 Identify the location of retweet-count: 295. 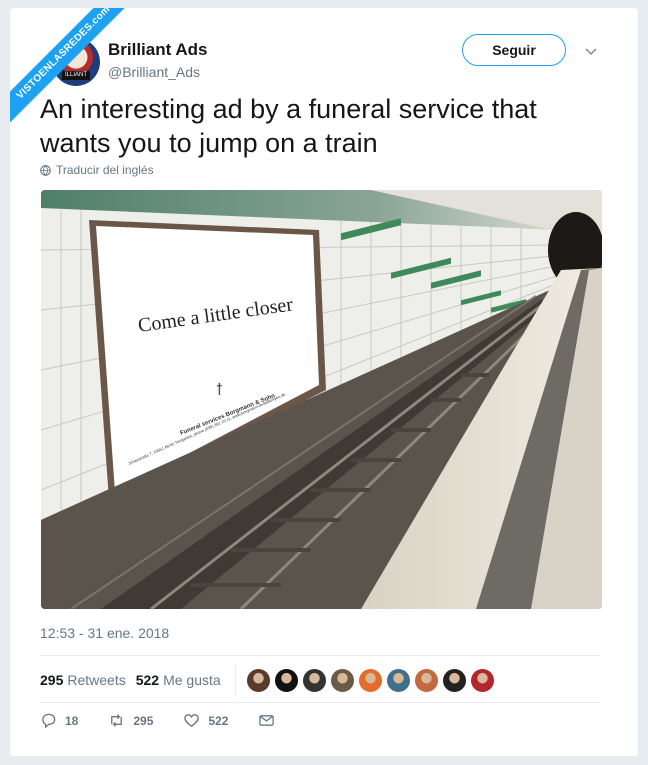
(143, 720).